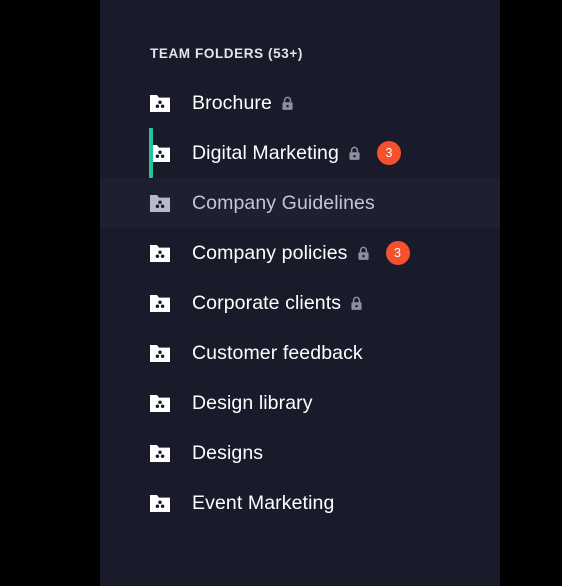  I want to click on folder-row: Brochure, so click(300, 103).